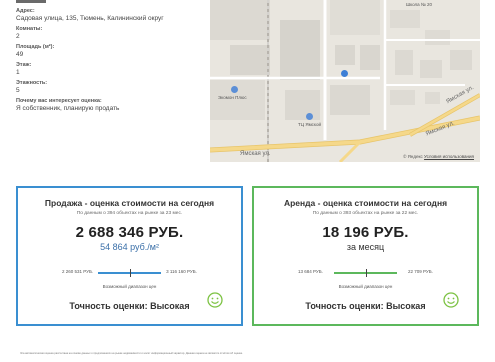  What do you see at coordinates (111, 87) in the screenshot?
I see `field-floors-total: Этажность: 5` at bounding box center [111, 87].